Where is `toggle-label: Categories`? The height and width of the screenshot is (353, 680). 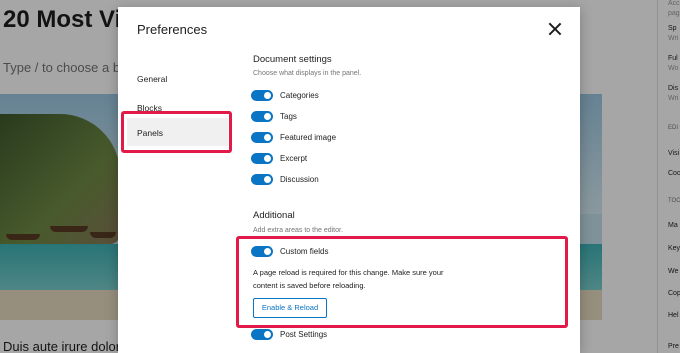 toggle-label: Categories is located at coordinates (299, 95).